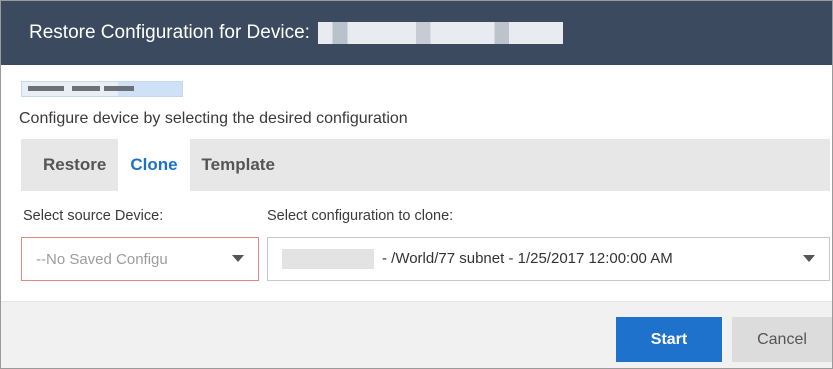 The image size is (833, 369). What do you see at coordinates (782, 339) in the screenshot?
I see `cancel-button: Cancel` at bounding box center [782, 339].